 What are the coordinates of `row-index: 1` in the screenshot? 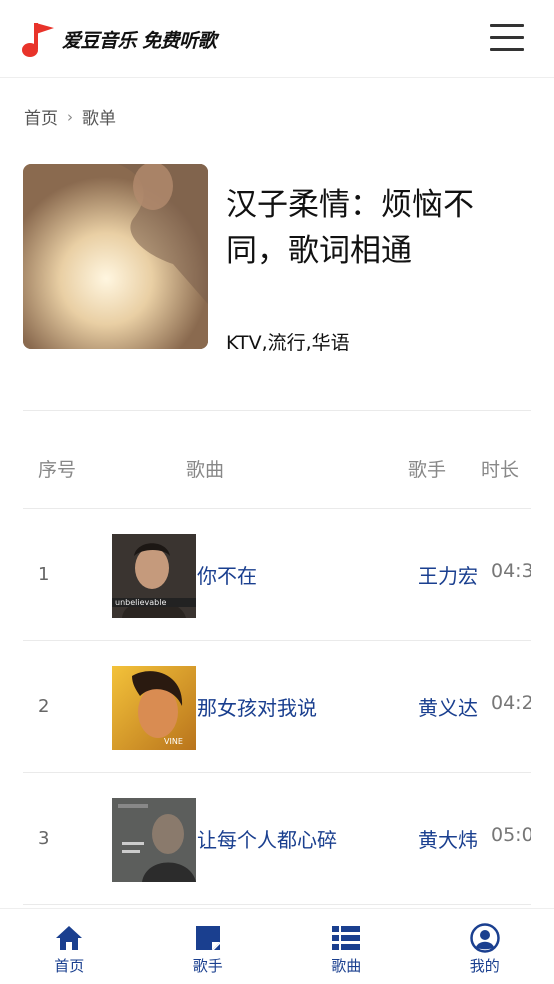 It's located at (44, 574).